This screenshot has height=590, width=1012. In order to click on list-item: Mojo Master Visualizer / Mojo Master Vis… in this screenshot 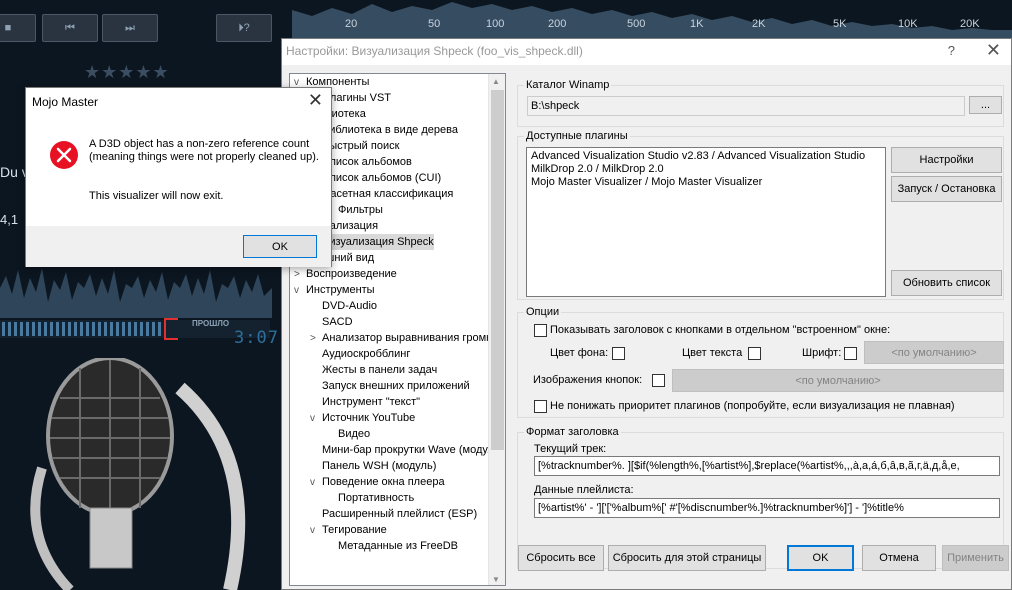, I will do `click(706, 182)`.